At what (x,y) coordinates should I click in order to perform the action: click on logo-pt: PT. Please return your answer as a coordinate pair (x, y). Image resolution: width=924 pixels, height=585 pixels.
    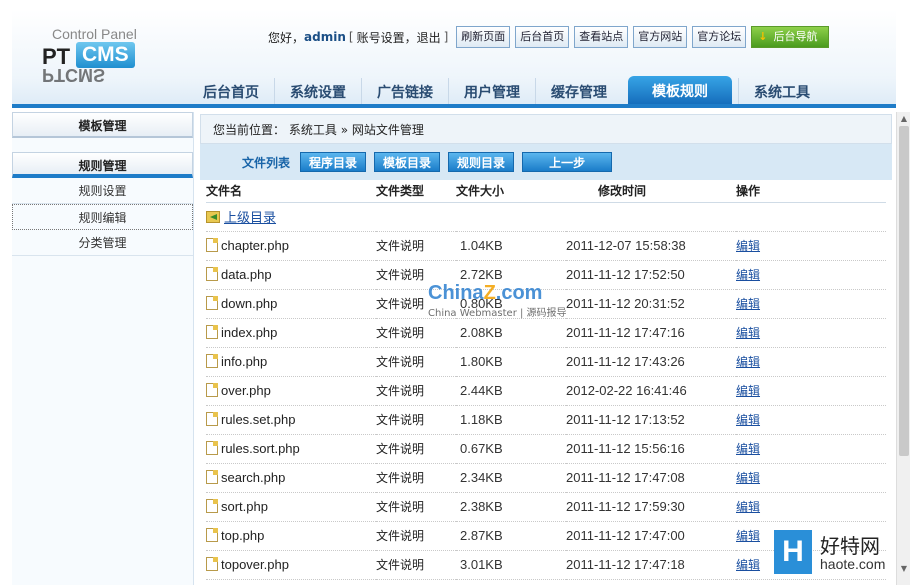
    Looking at the image, I should click on (56, 56).